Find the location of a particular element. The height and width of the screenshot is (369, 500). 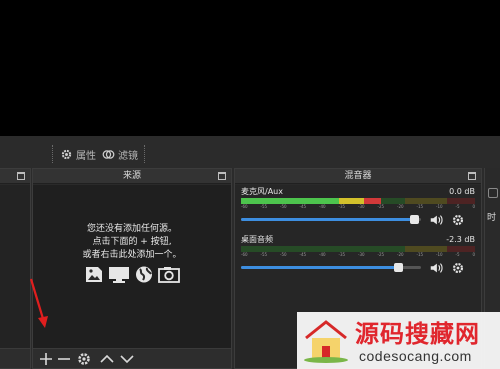

empty-line-3: 或者右击此处添加一个。 is located at coordinates (132, 255).